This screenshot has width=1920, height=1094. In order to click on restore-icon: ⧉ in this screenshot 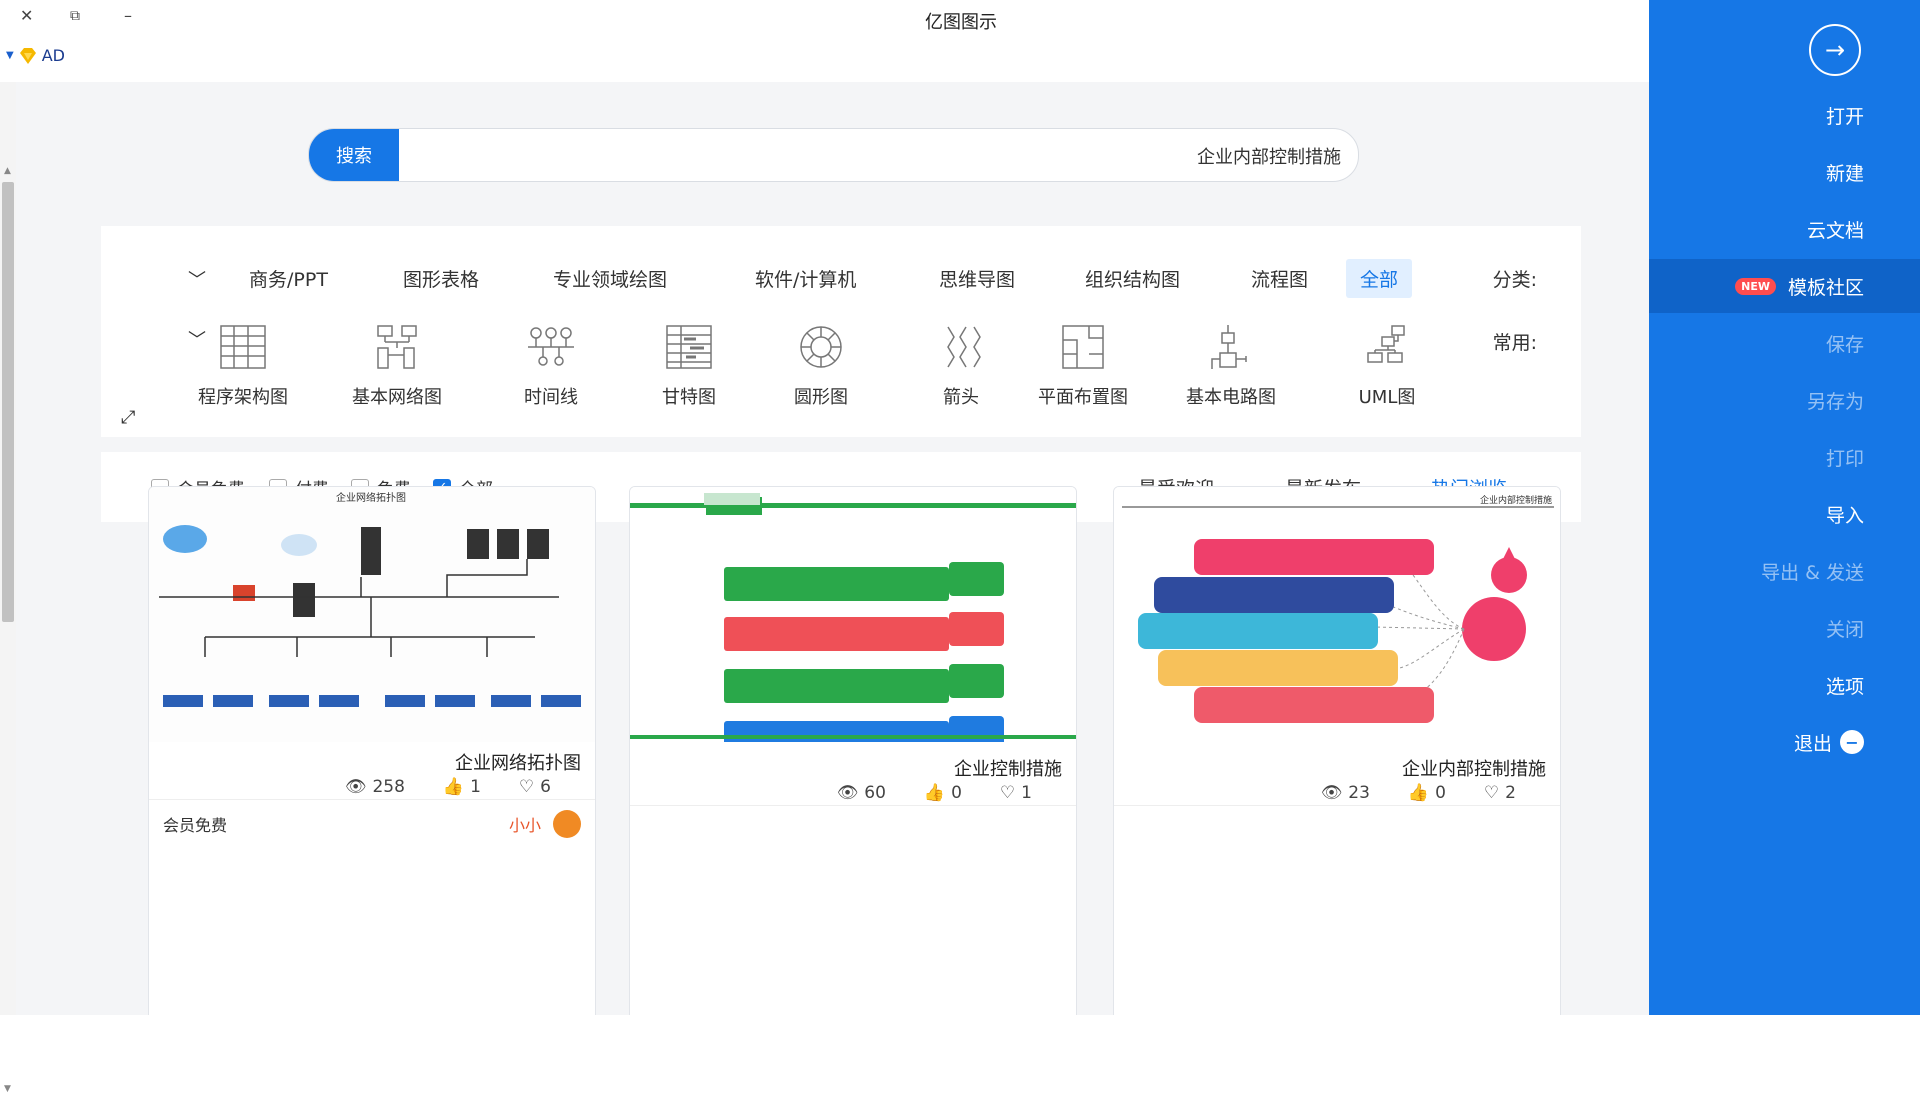, I will do `click(75, 16)`.